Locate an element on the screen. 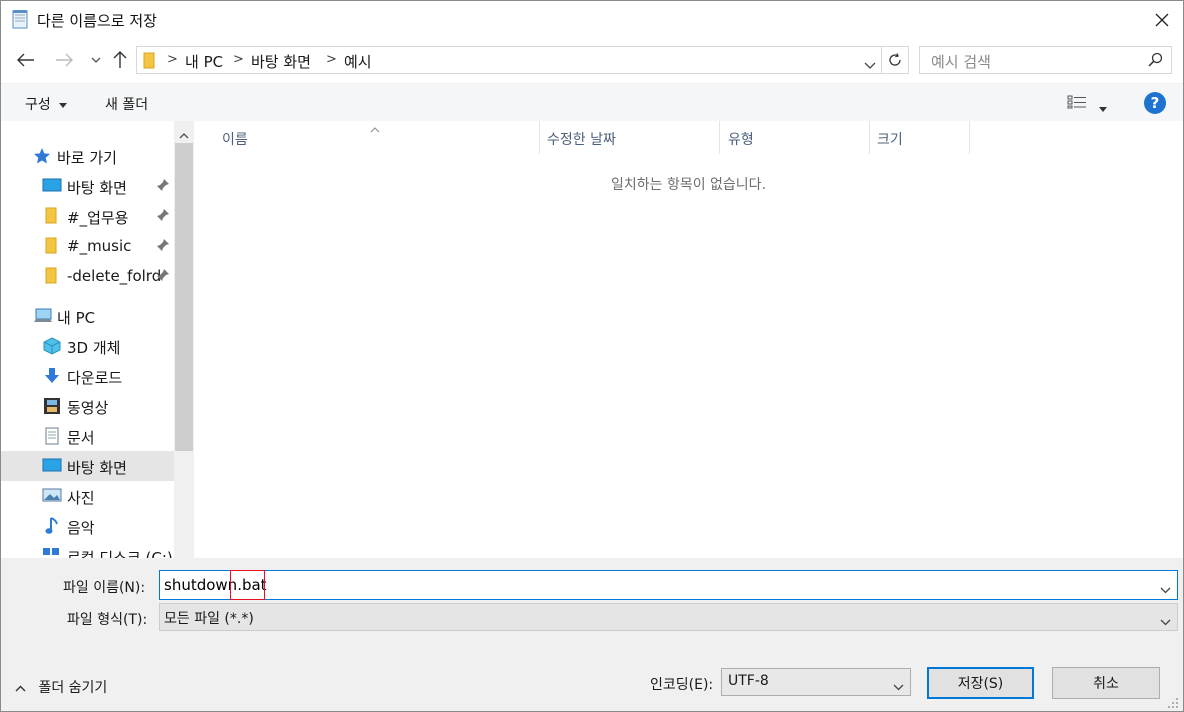 This screenshot has height=712, width=1184. address-dropdown-icon is located at coordinates (870, 65).